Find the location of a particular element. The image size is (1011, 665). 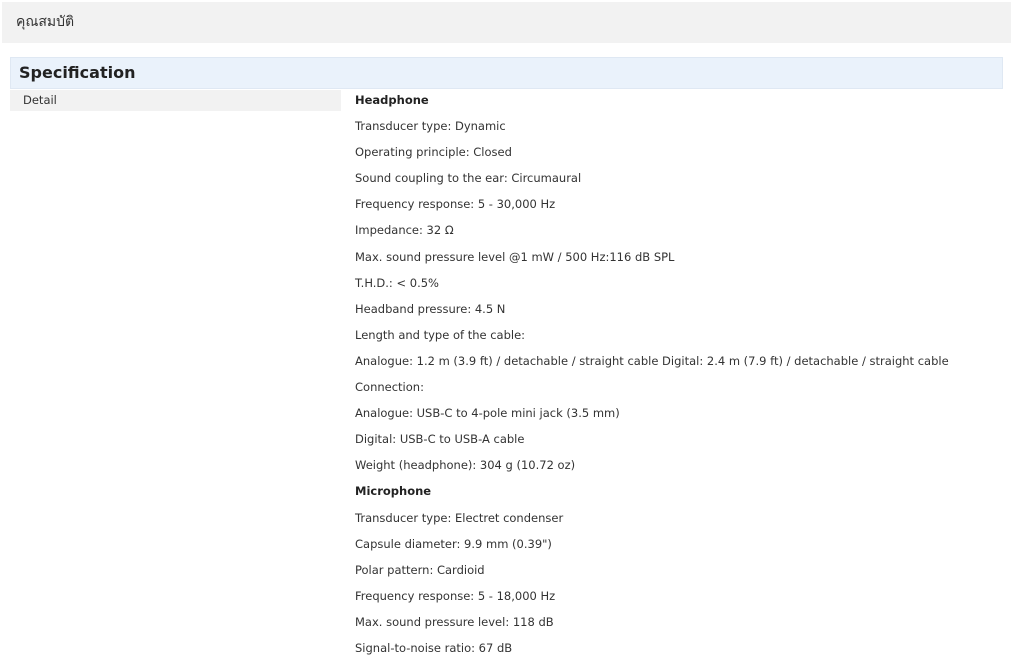

spec-line: Headband pressure: 4.5 N is located at coordinates (430, 308).